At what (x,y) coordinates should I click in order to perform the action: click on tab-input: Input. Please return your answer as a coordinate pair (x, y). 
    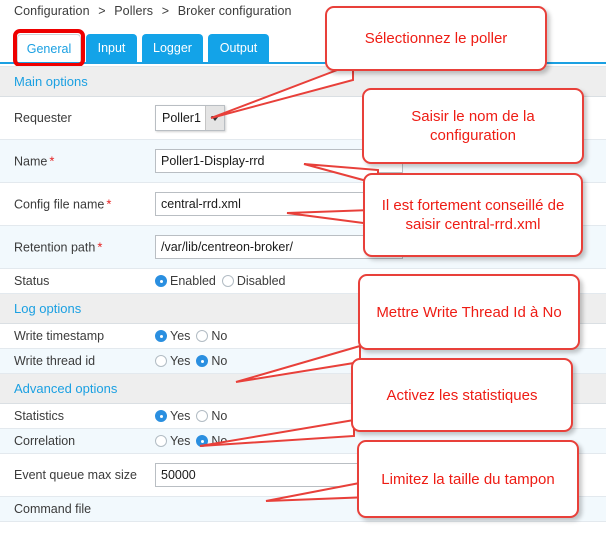
    Looking at the image, I should click on (111, 48).